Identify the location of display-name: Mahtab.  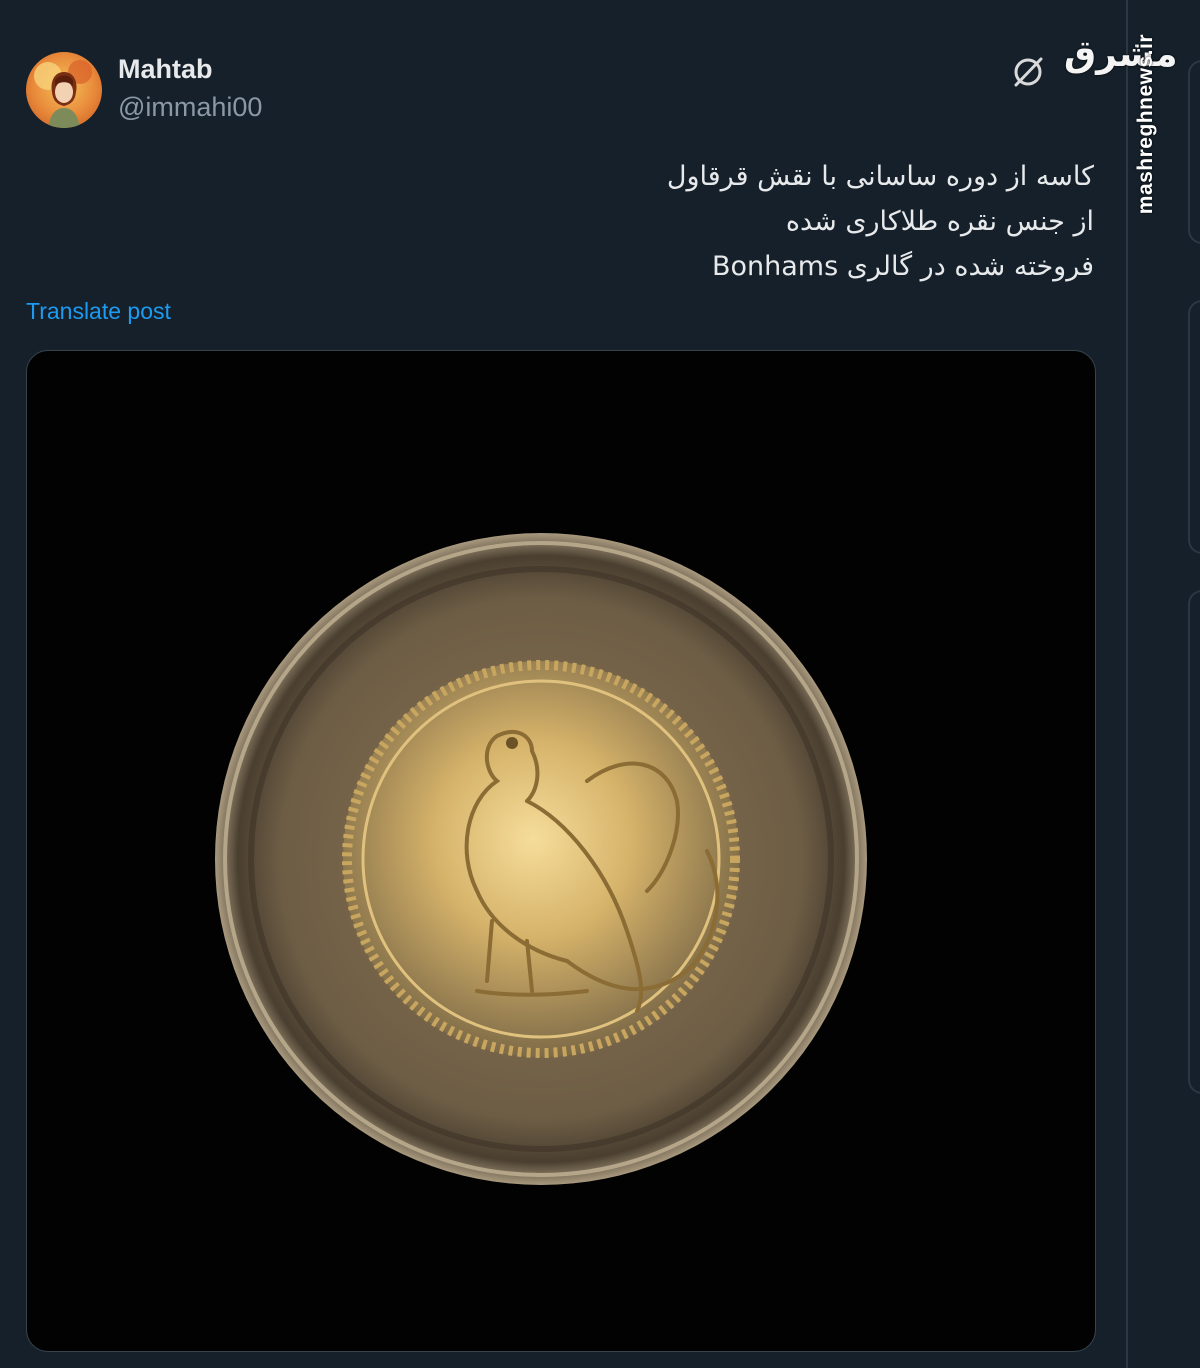
(165, 69).